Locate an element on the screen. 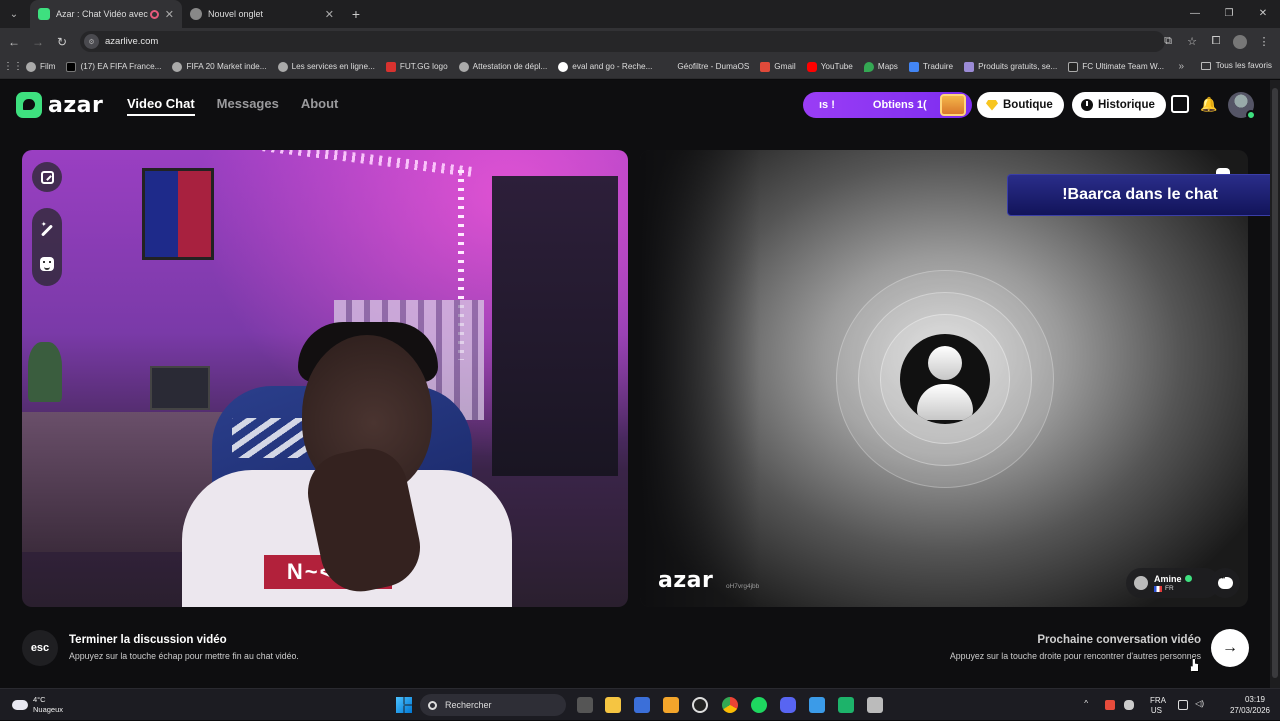 The image size is (1280, 721). logo-text: azar is located at coordinates (76, 105).